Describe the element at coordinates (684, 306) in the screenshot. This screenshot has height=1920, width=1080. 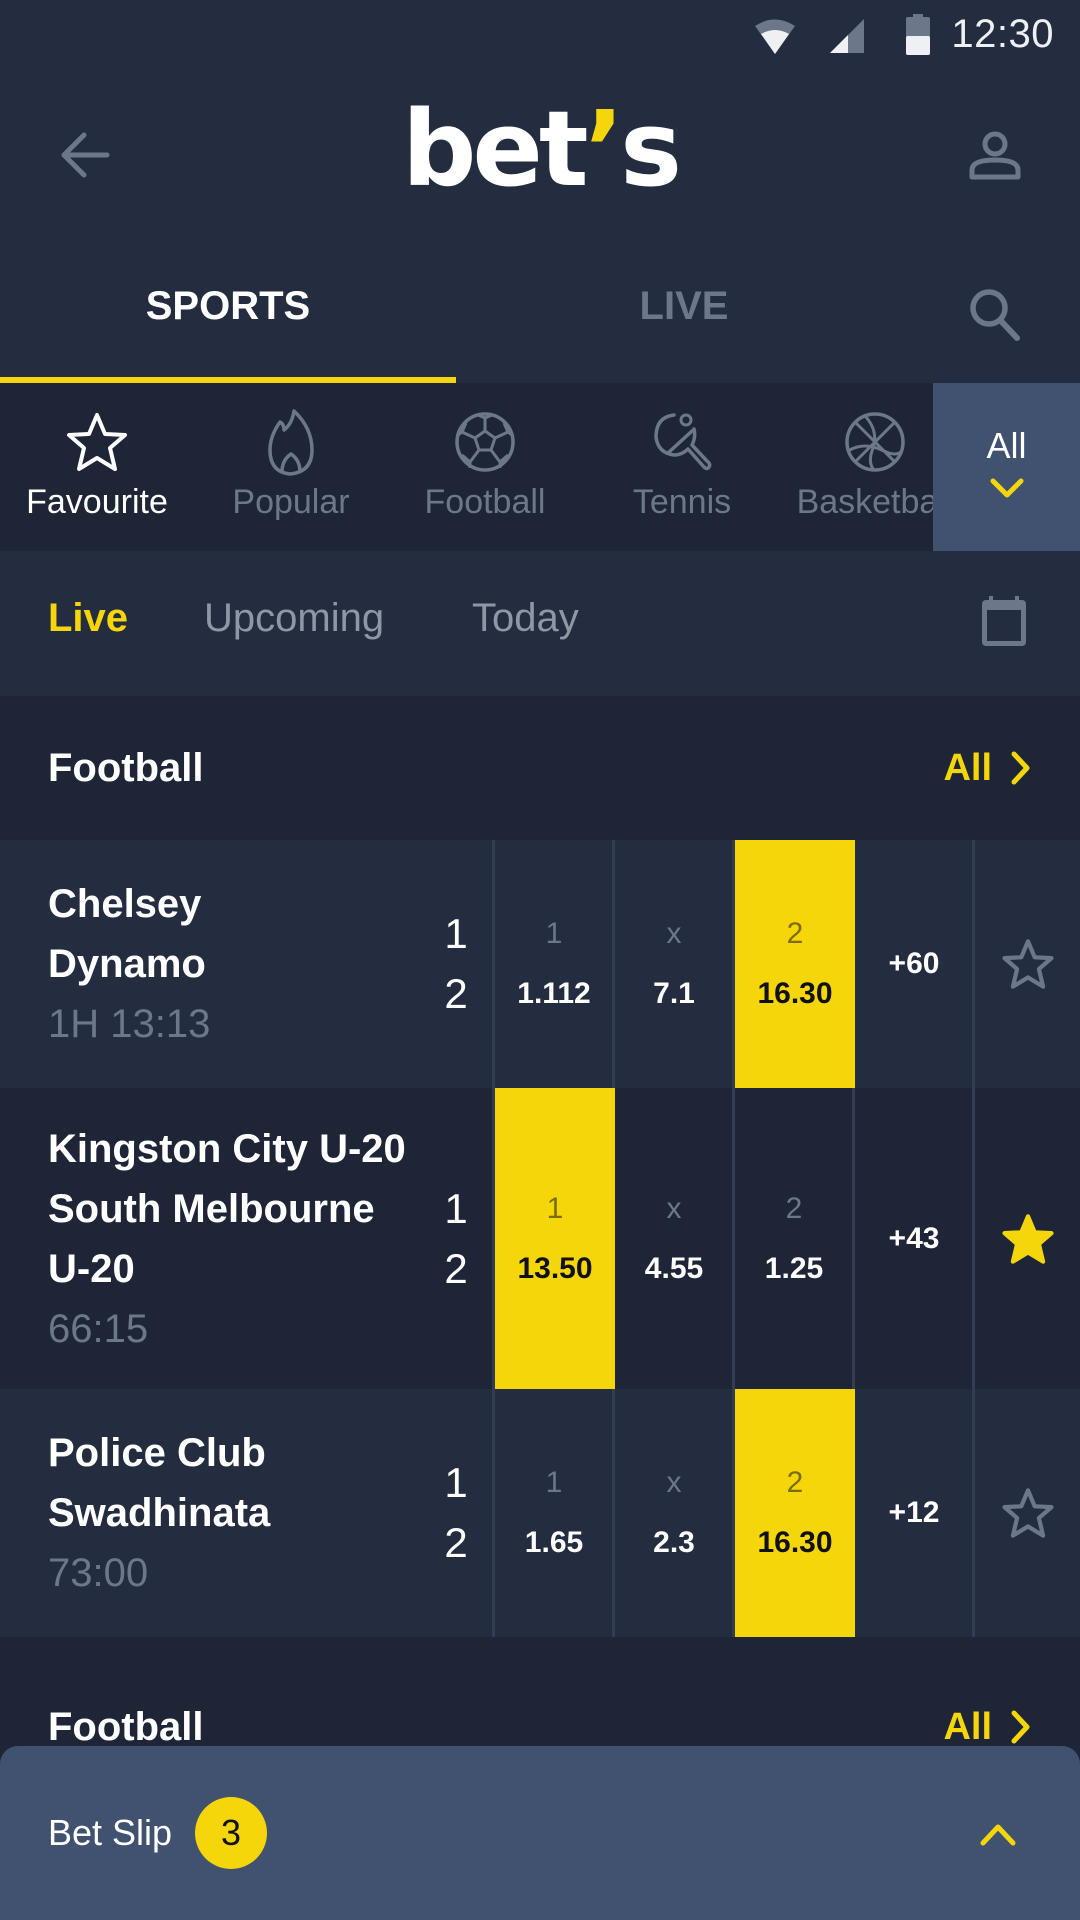
I see `tab-live: LIVE` at that location.